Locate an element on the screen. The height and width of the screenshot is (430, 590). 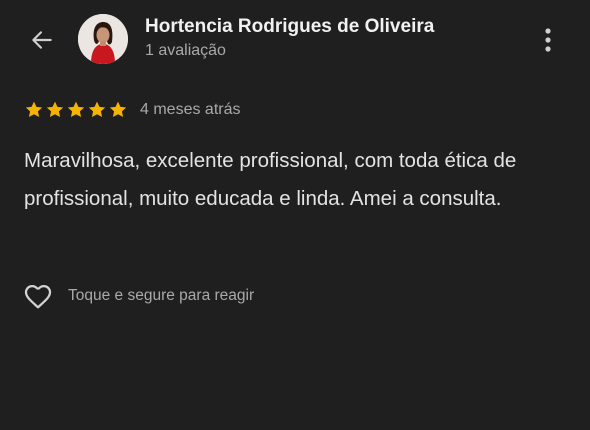
avatar is located at coordinates (103, 39).